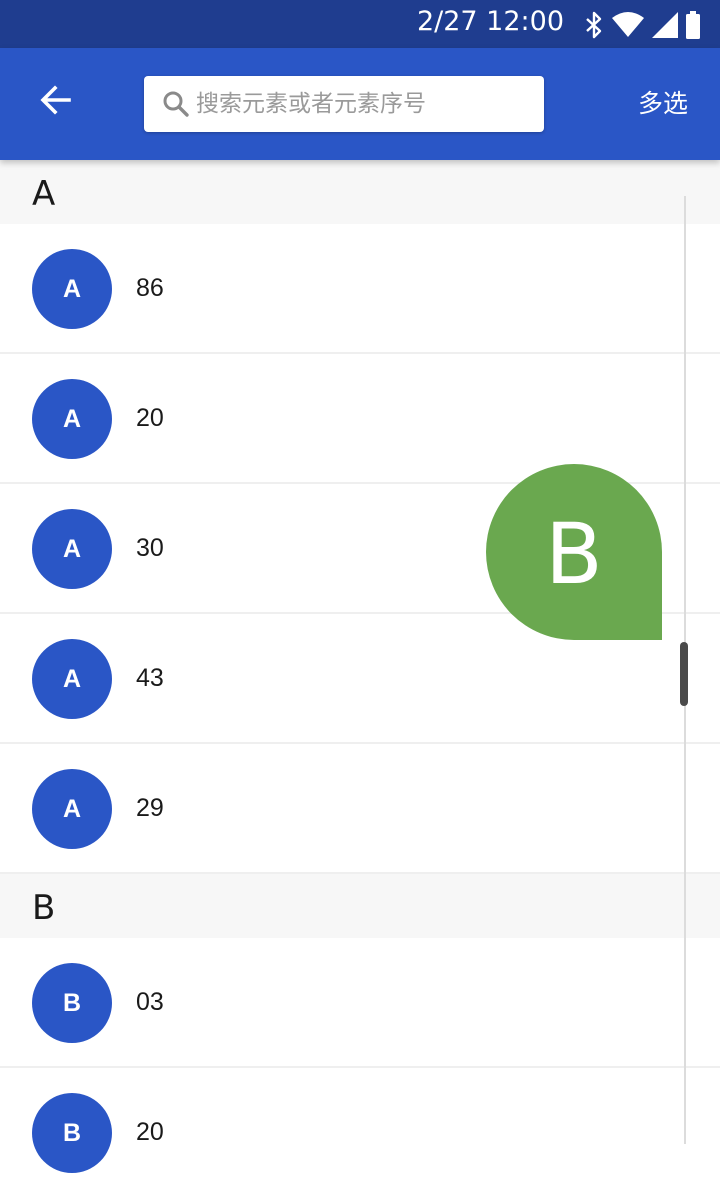  I want to click on search-input, so click(361, 104).